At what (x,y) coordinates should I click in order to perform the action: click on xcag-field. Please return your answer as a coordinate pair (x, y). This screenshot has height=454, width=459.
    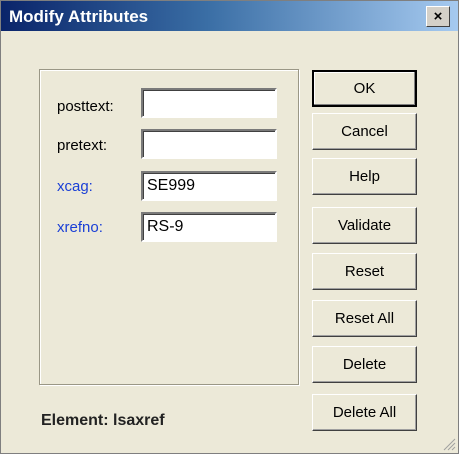
    Looking at the image, I should click on (209, 186).